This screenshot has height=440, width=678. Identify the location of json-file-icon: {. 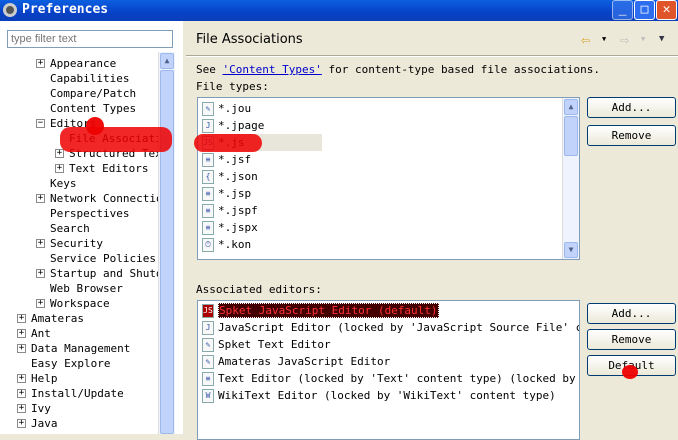
(208, 177).